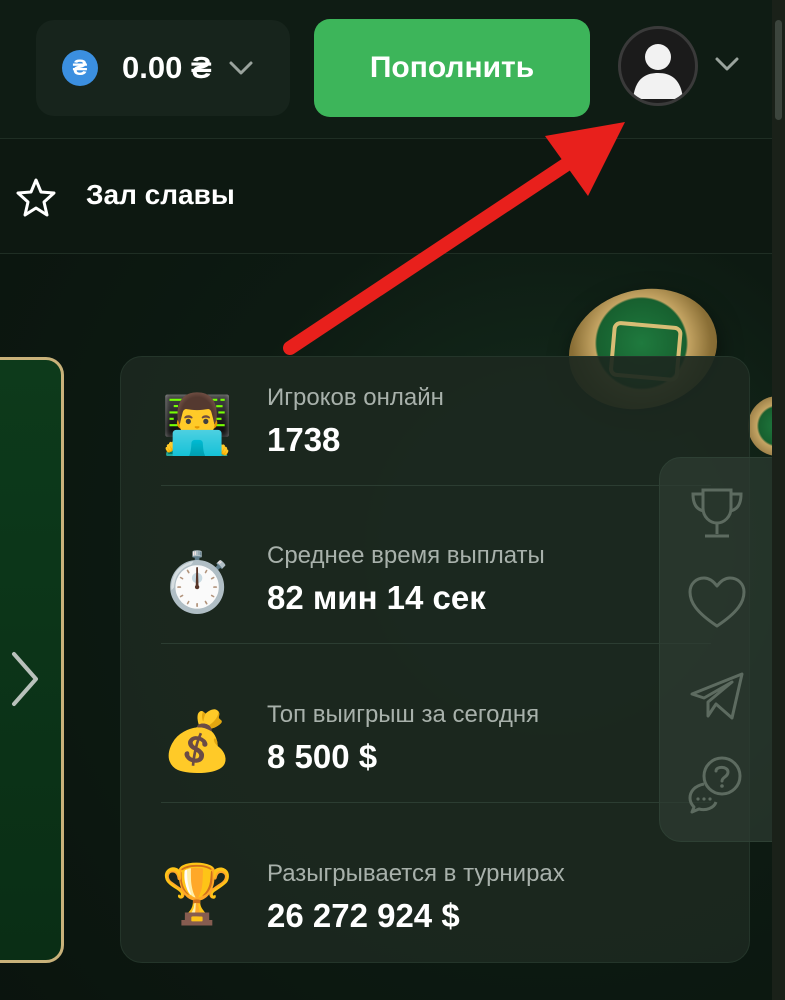 Image resolution: width=785 pixels, height=1000 pixels. I want to click on person-laptop-icon: 👨‍💻, so click(197, 424).